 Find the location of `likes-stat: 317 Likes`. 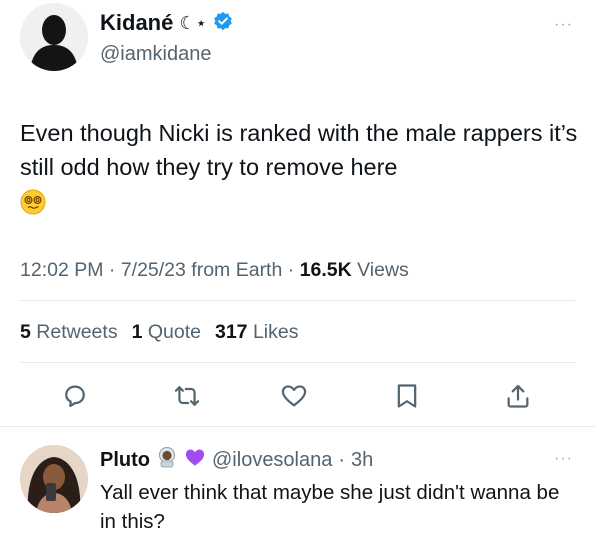

likes-stat: 317 Likes is located at coordinates (257, 332).